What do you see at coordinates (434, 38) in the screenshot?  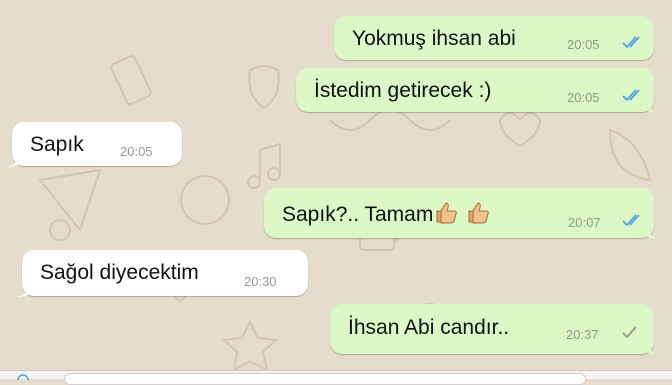 I see `message-text: Yokmuş ihsan abi` at bounding box center [434, 38].